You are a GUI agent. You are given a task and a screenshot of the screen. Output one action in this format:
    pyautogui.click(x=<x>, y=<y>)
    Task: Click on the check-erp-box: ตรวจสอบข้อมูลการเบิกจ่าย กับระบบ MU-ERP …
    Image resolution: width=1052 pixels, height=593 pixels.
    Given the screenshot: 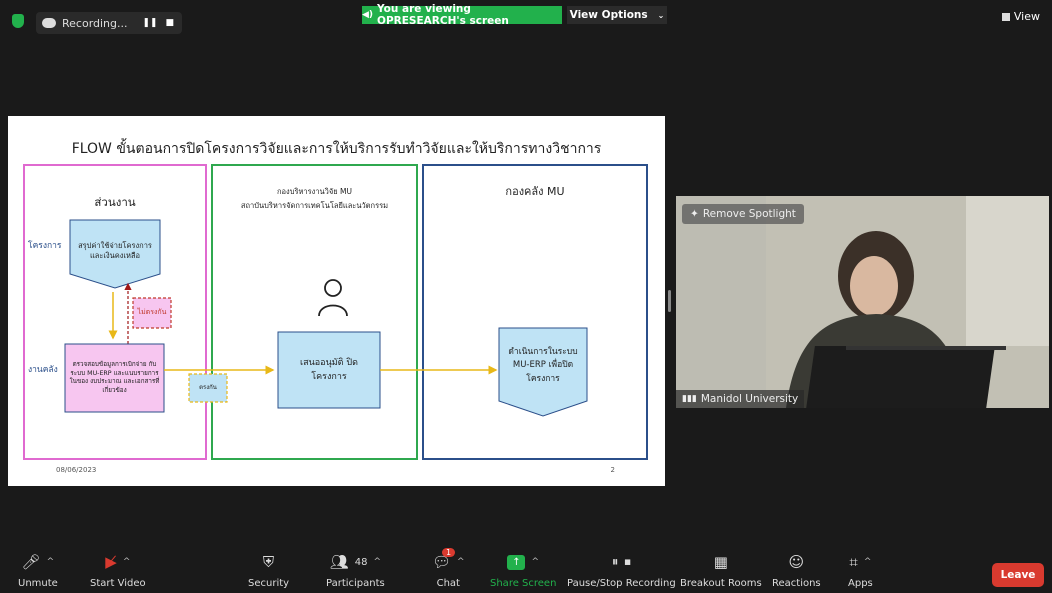 What is the action you would take?
    pyautogui.click(x=114, y=377)
    